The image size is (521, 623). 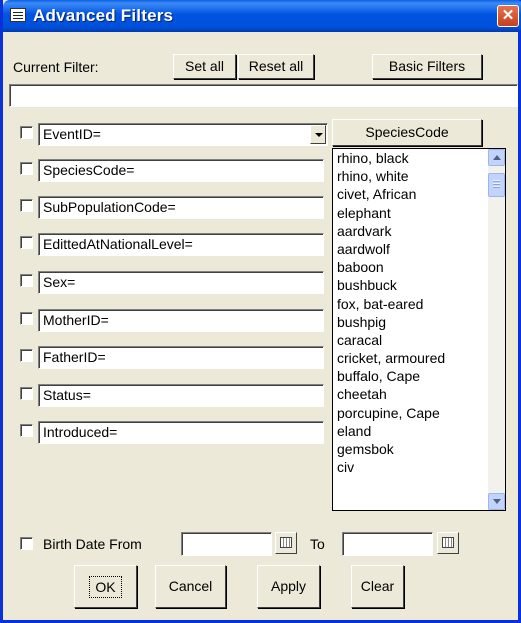 What do you see at coordinates (190, 586) in the screenshot?
I see `cancel-button: Cancel` at bounding box center [190, 586].